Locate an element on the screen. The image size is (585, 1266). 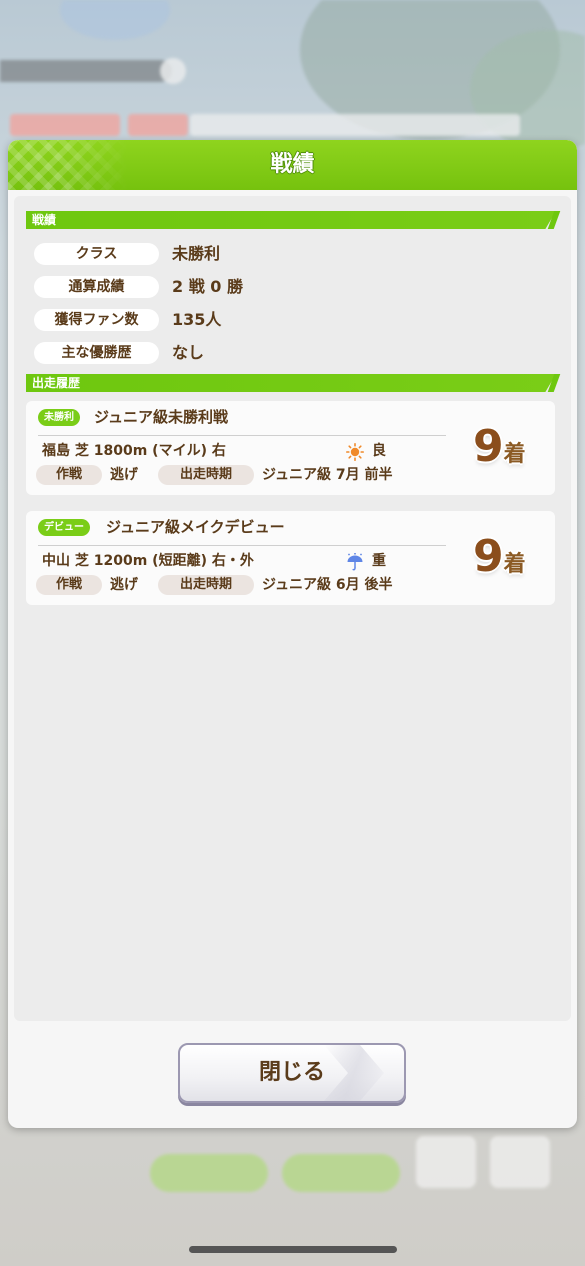
track-condition: 重 is located at coordinates (379, 561).